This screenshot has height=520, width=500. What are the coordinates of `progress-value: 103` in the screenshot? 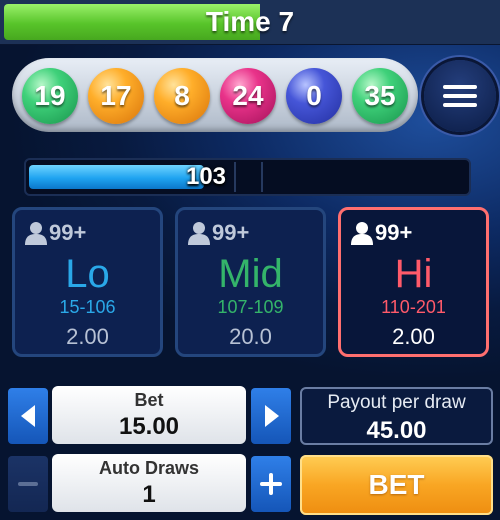 It's located at (206, 176).